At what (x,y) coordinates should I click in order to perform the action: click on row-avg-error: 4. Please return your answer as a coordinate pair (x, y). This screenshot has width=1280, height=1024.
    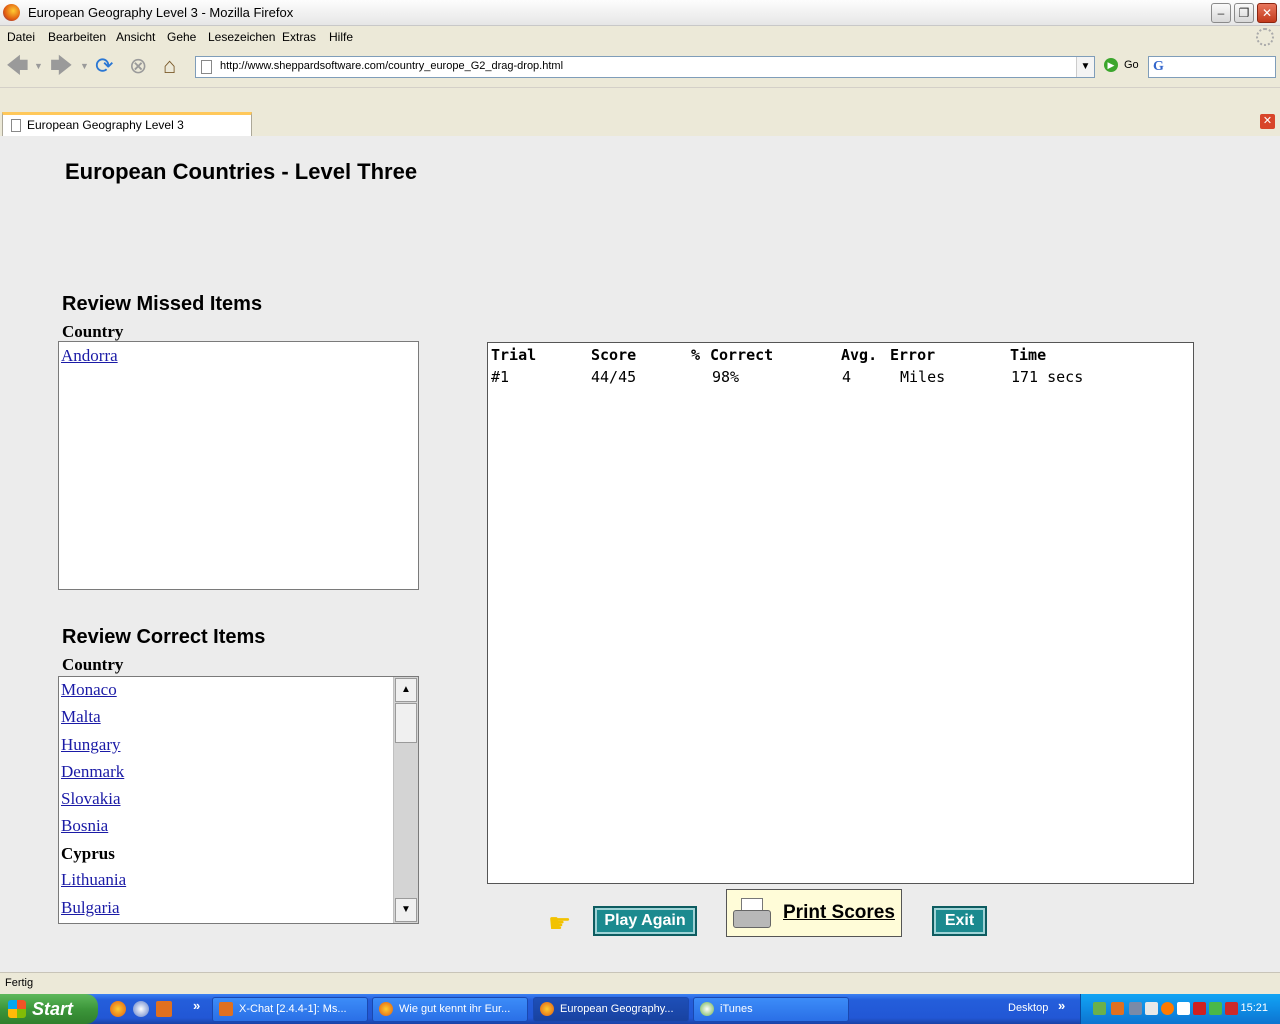
    Looking at the image, I should click on (847, 377).